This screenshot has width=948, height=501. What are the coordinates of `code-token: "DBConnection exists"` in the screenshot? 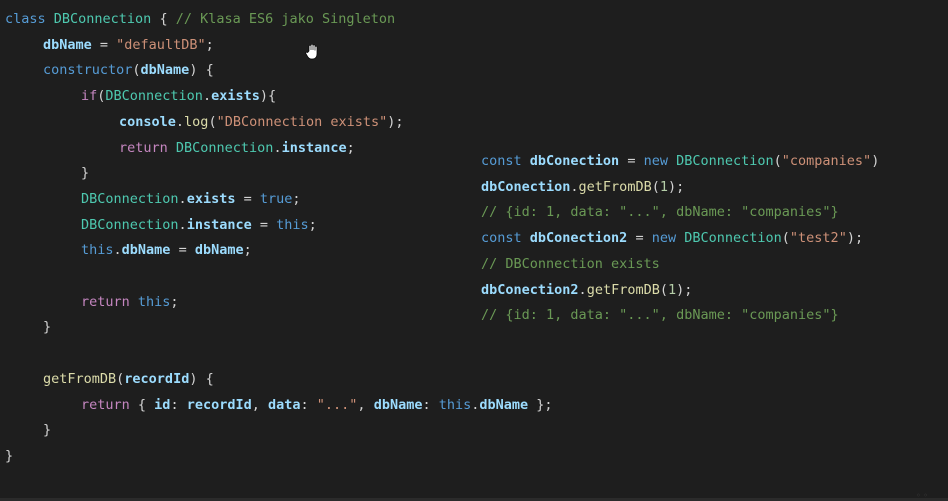 It's located at (302, 121).